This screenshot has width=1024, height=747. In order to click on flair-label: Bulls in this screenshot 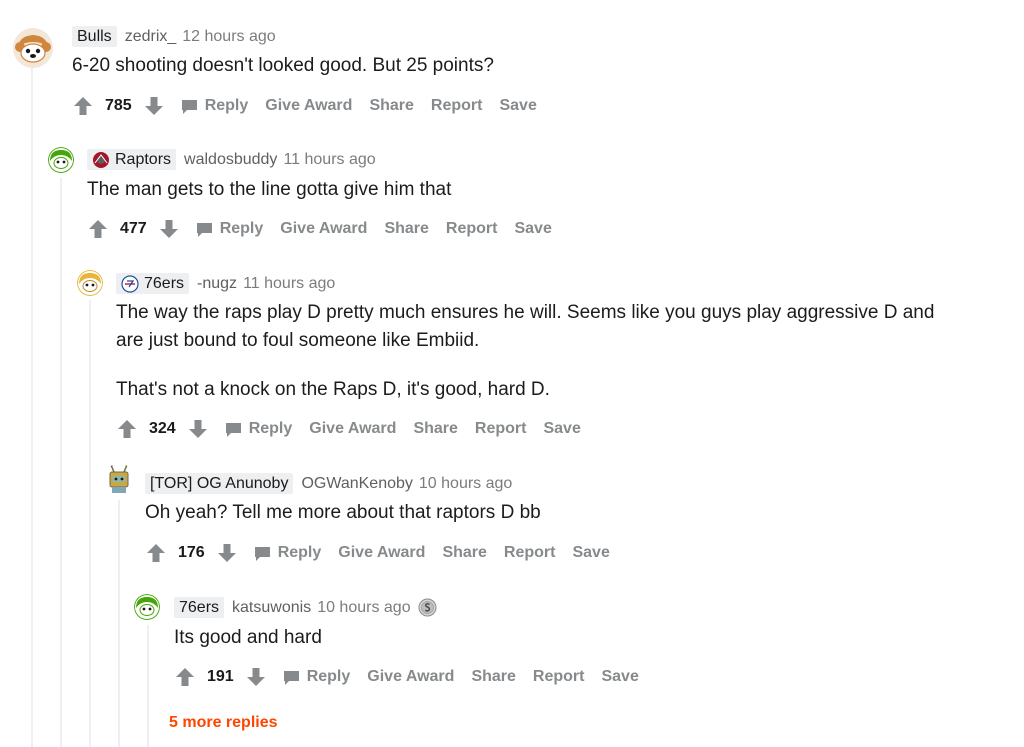, I will do `click(94, 36)`.